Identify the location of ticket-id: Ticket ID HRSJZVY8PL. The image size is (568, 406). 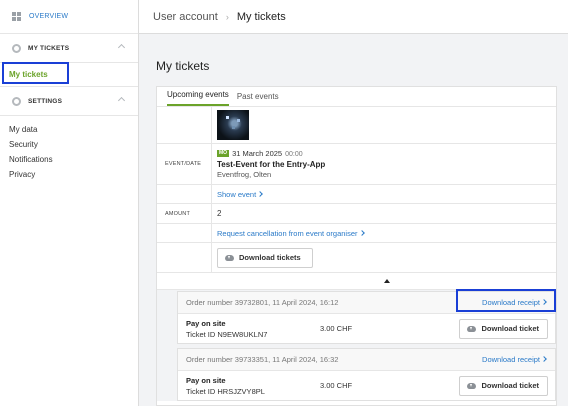
(225, 391).